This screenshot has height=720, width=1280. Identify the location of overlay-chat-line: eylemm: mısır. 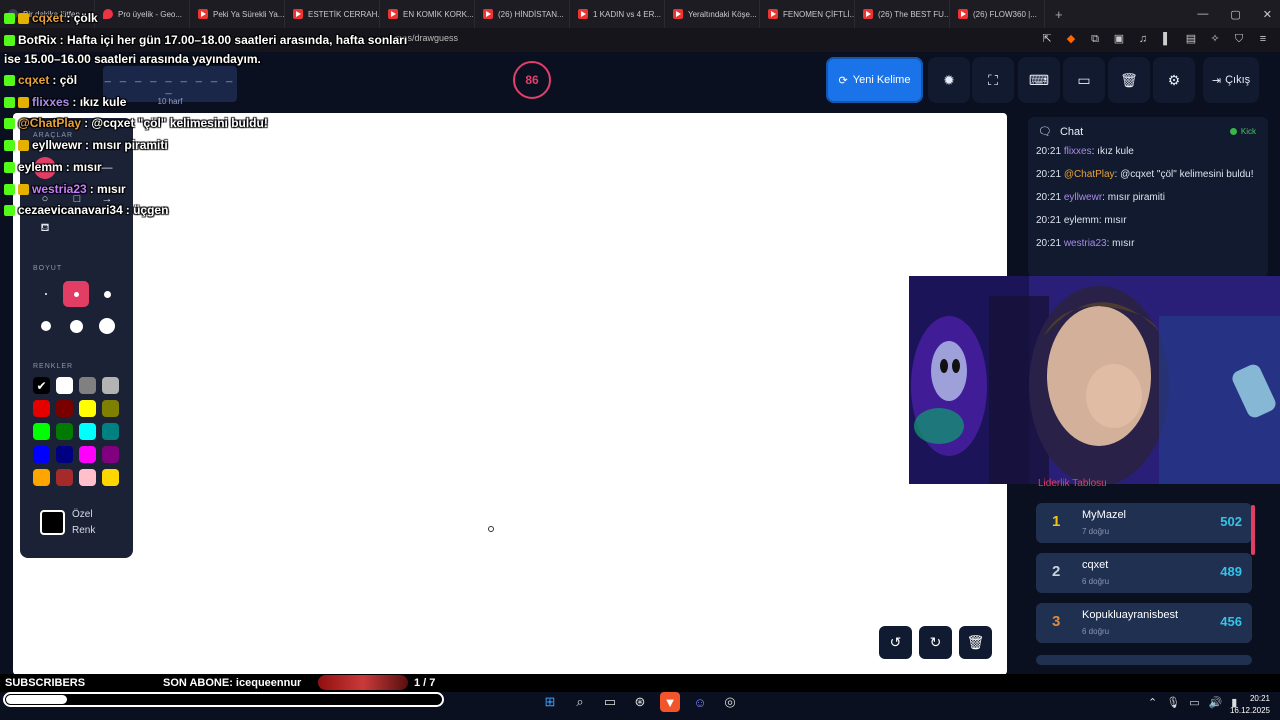
(53, 167).